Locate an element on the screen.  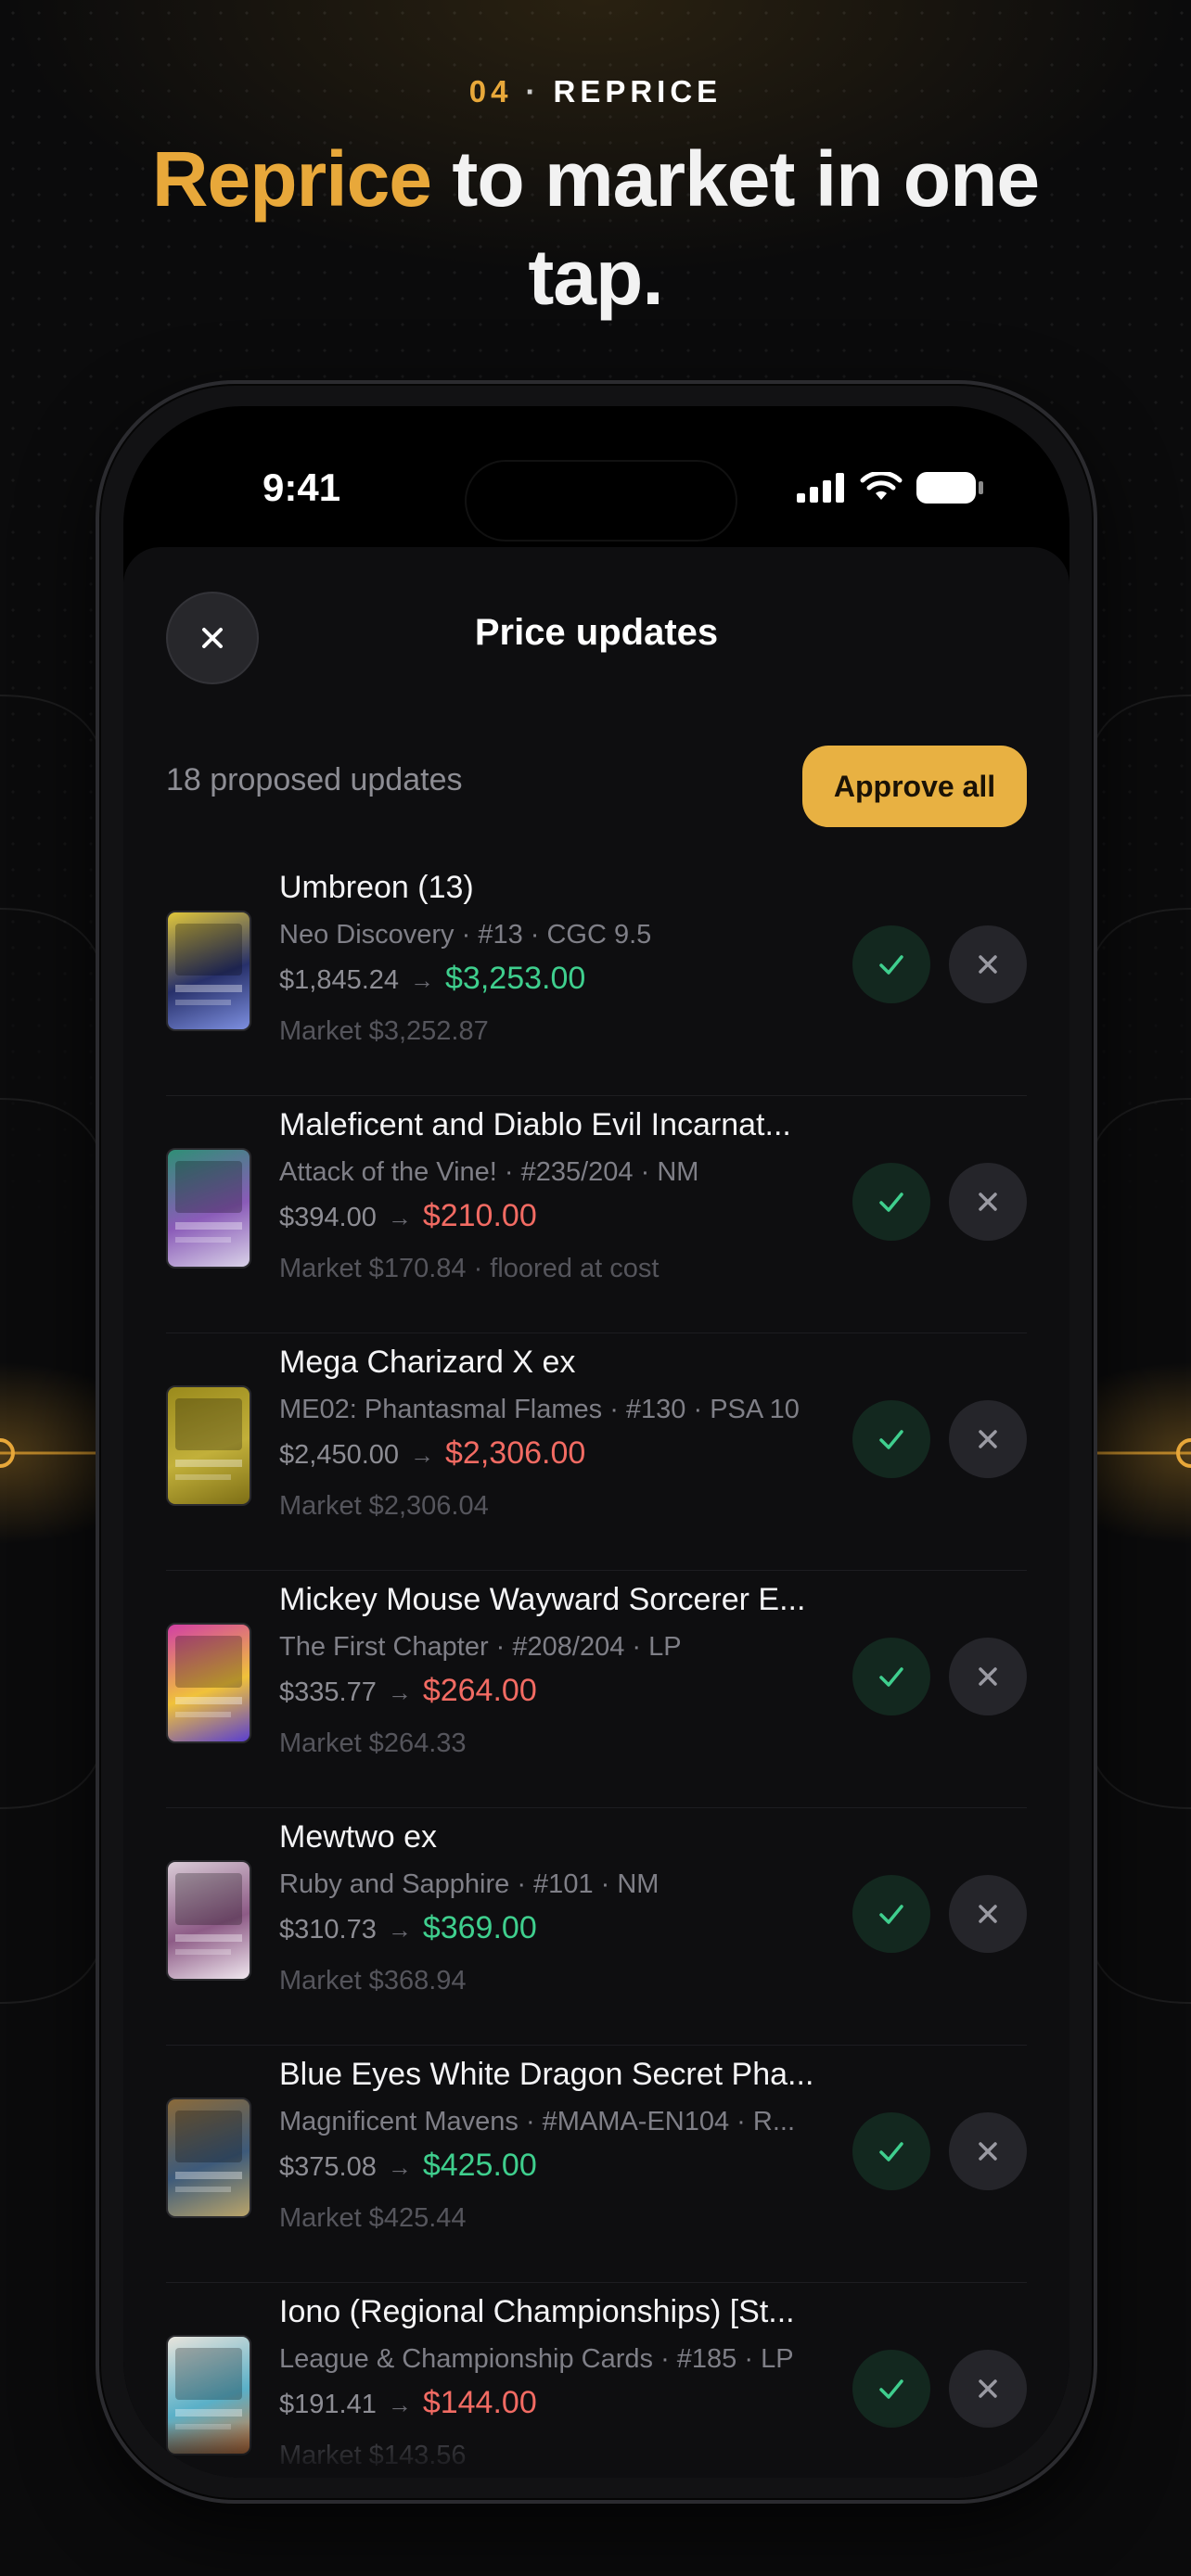
card-name: Umbreon (13) is located at coordinates (376, 887).